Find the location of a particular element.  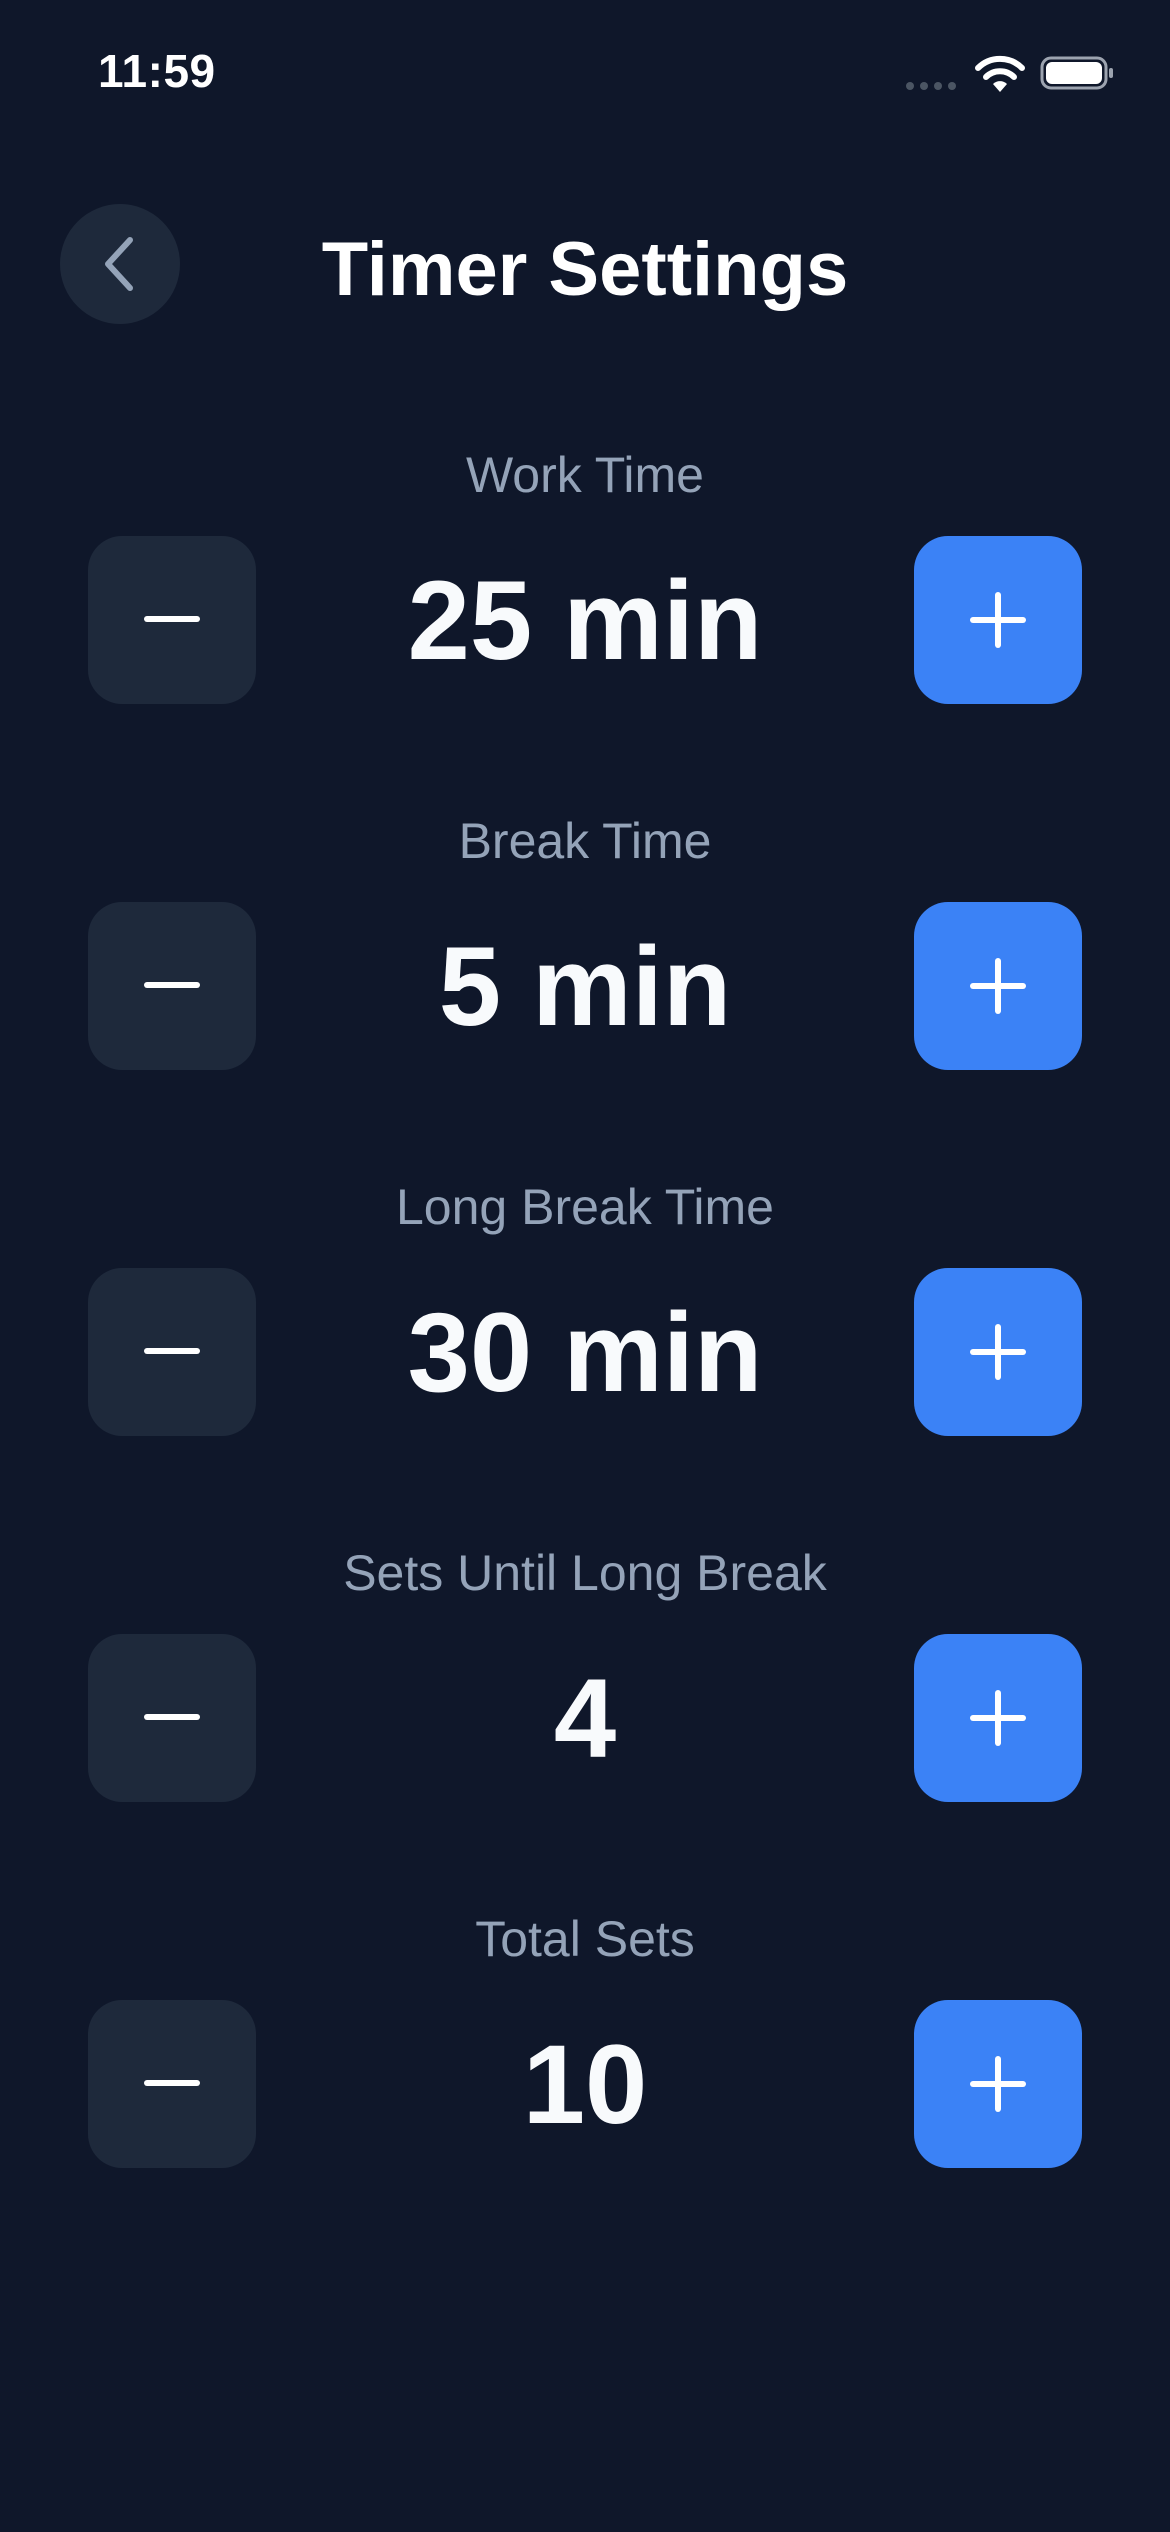

status-time: 11:59 is located at coordinates (157, 71).